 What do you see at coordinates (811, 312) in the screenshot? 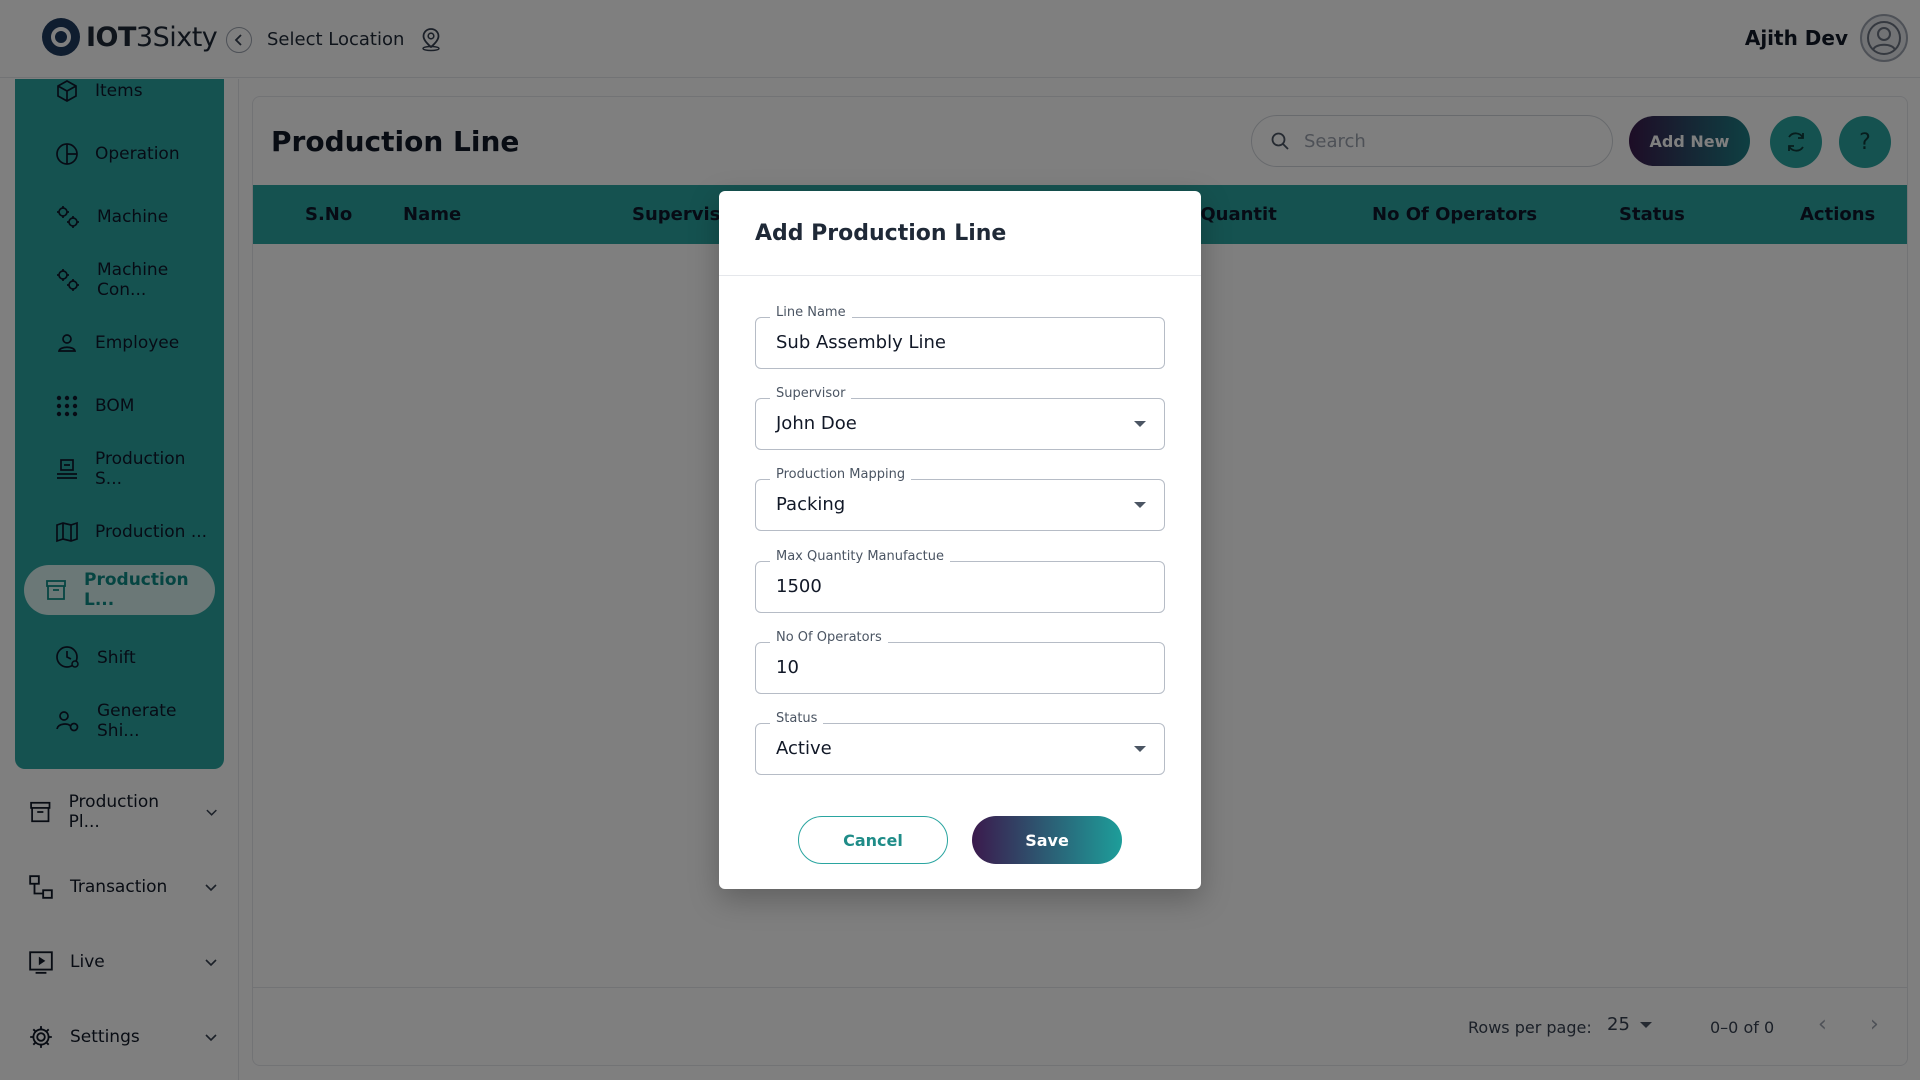
I see `line-name-label: Line Name` at bounding box center [811, 312].